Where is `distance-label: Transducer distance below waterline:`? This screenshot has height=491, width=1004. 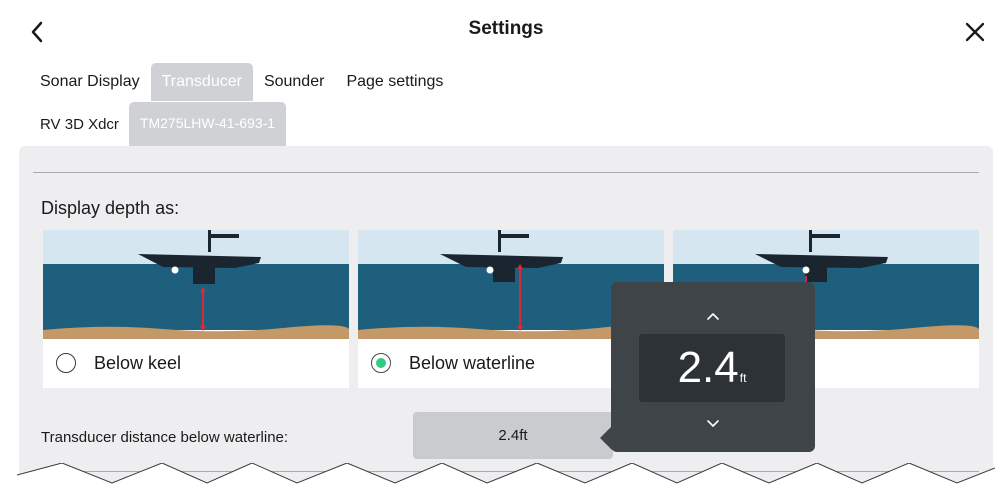
distance-label: Transducer distance below waterline: is located at coordinates (165, 437).